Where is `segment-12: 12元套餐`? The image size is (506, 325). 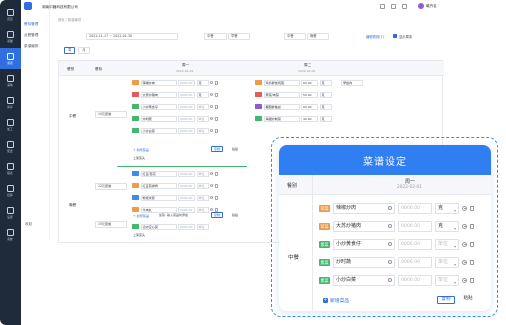 segment-12: 12元套餐 is located at coordinates (111, 186).